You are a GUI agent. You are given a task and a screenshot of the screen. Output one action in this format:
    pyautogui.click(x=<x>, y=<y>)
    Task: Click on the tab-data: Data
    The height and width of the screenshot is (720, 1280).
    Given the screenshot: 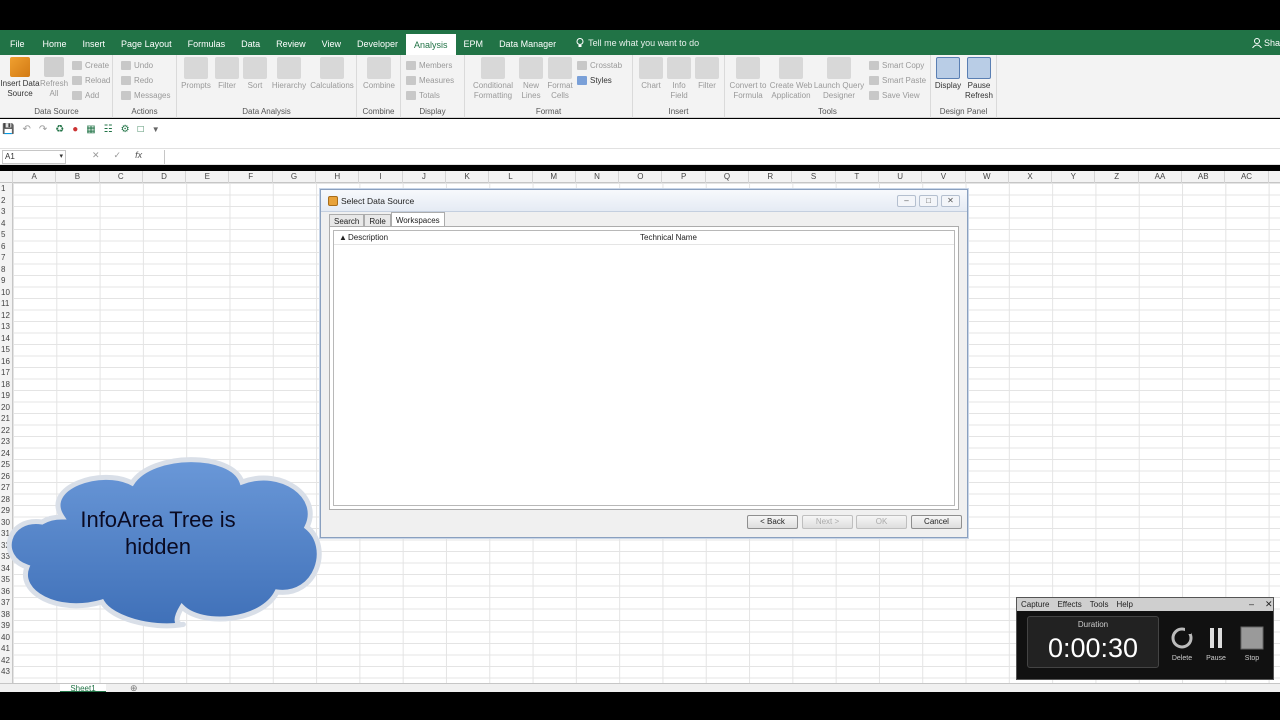 What is the action you would take?
    pyautogui.click(x=250, y=42)
    